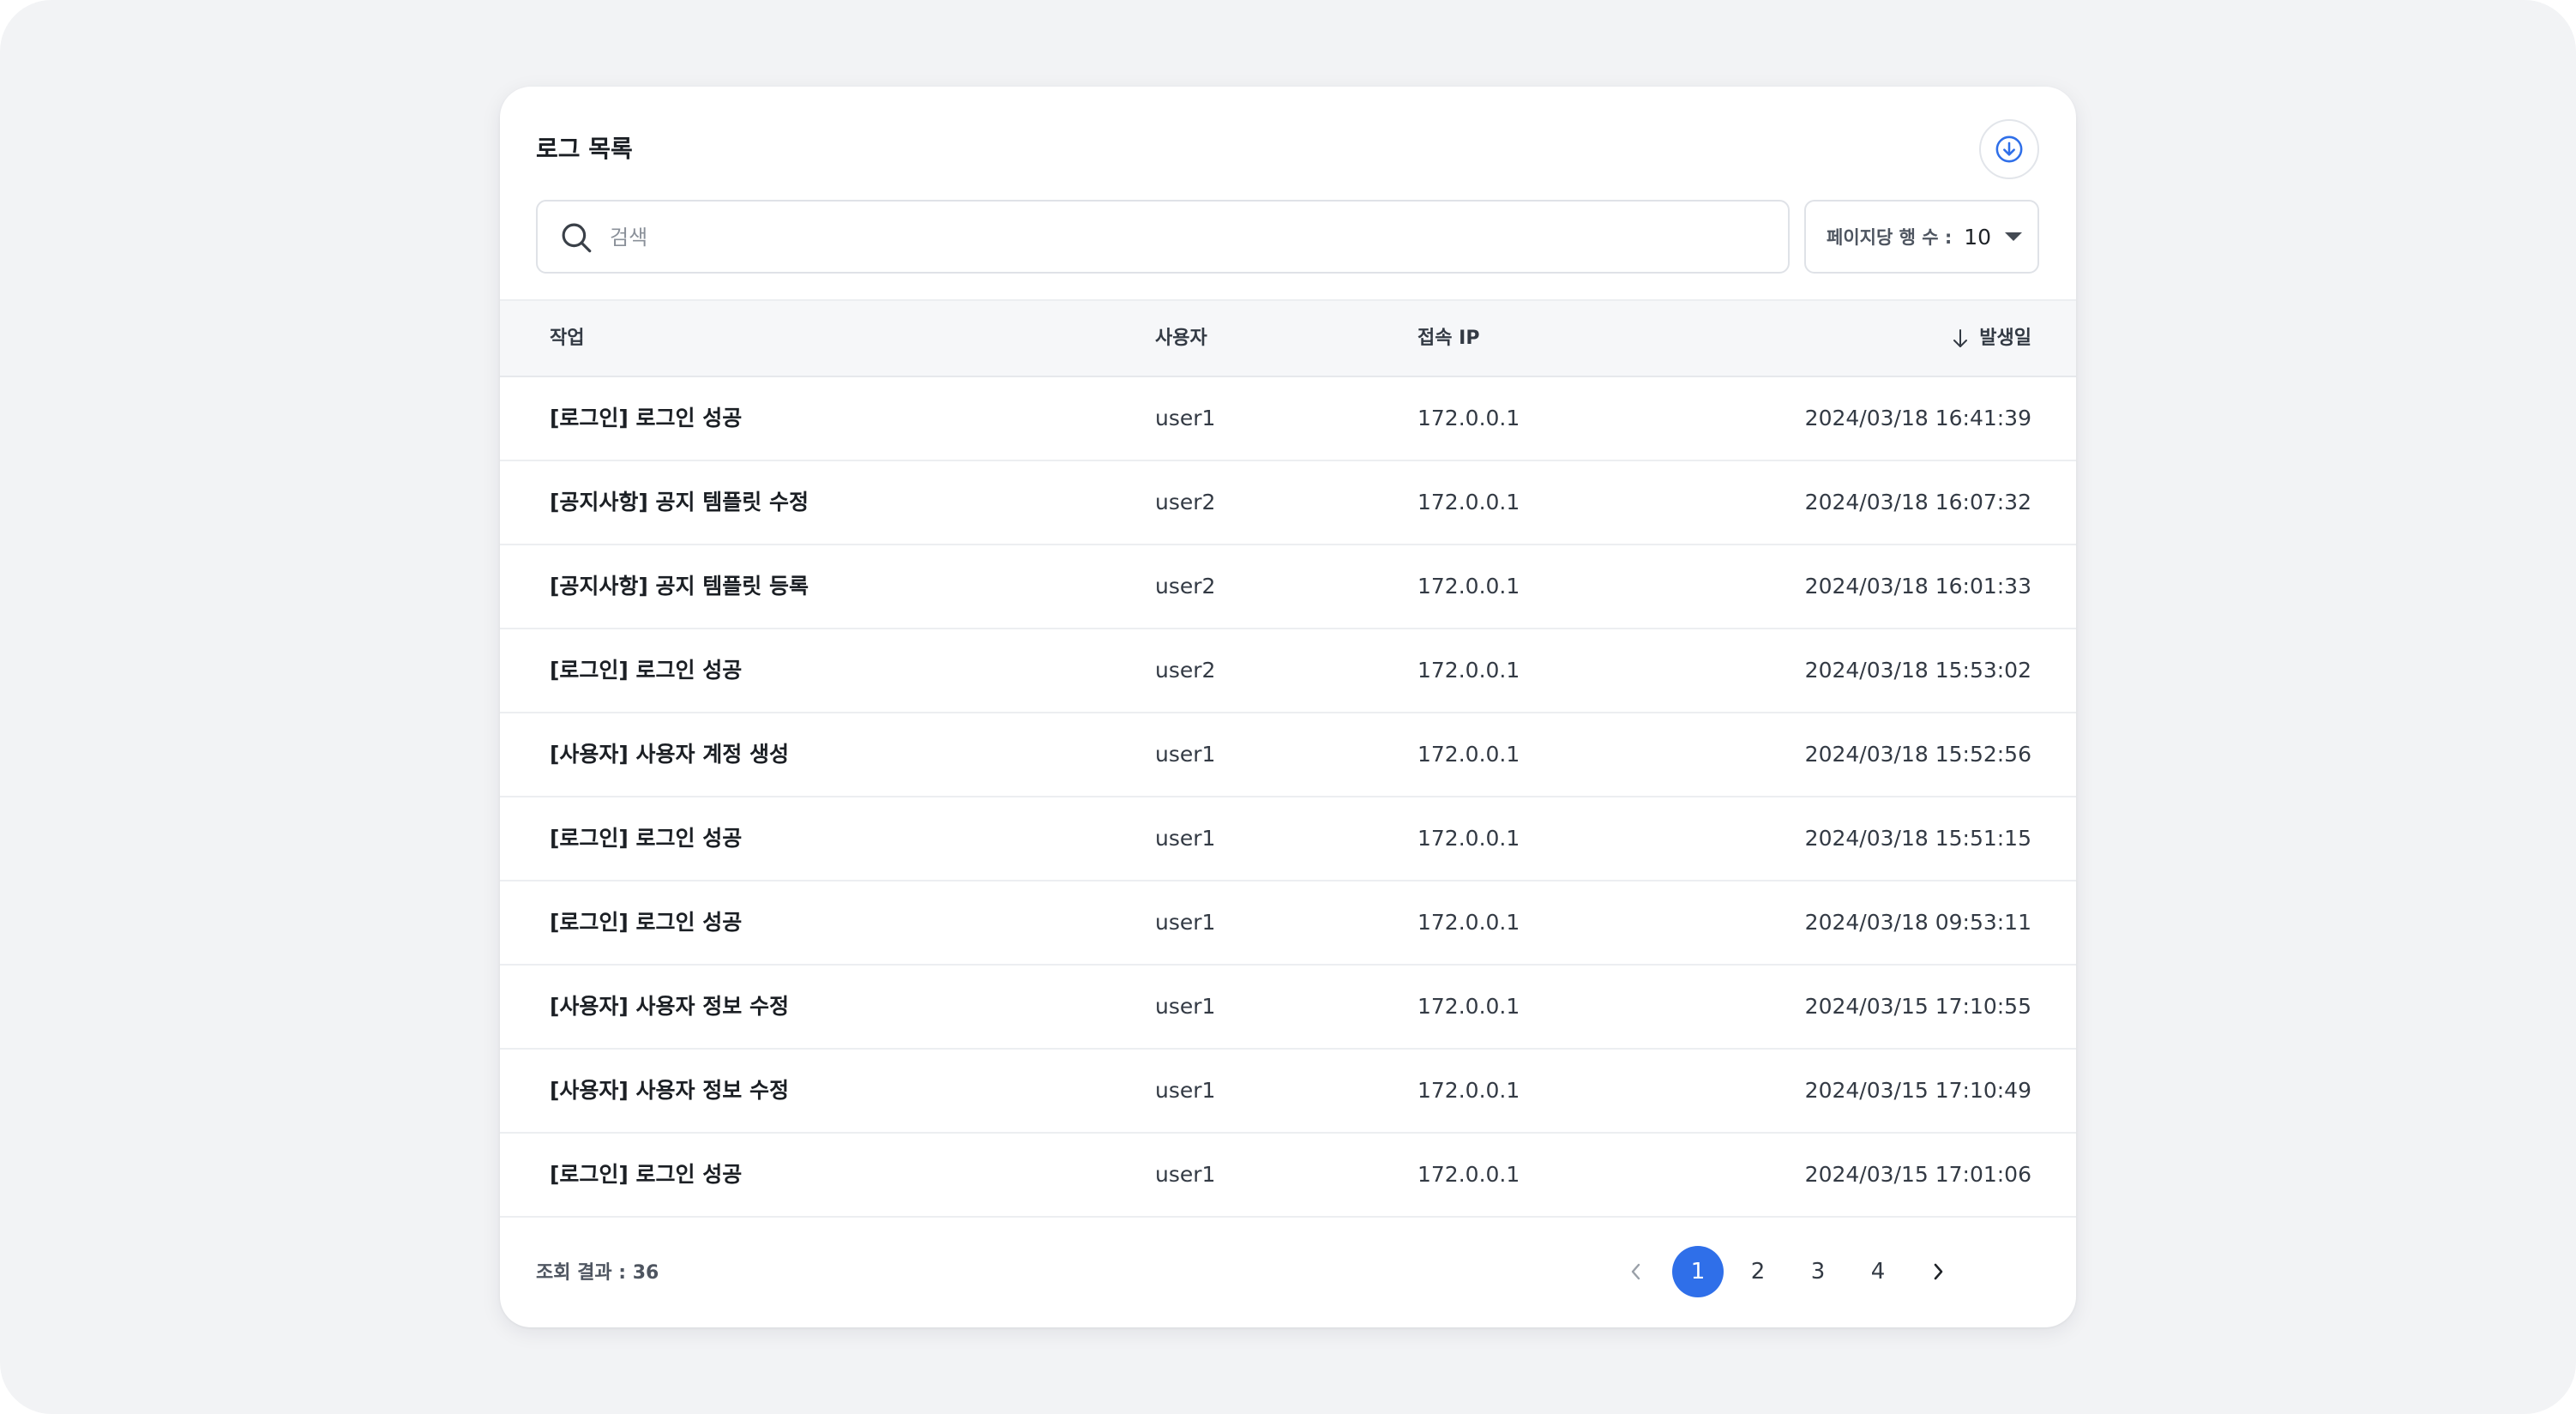 The image size is (2576, 1414). I want to click on column-header-user: 사용자, so click(1181, 338).